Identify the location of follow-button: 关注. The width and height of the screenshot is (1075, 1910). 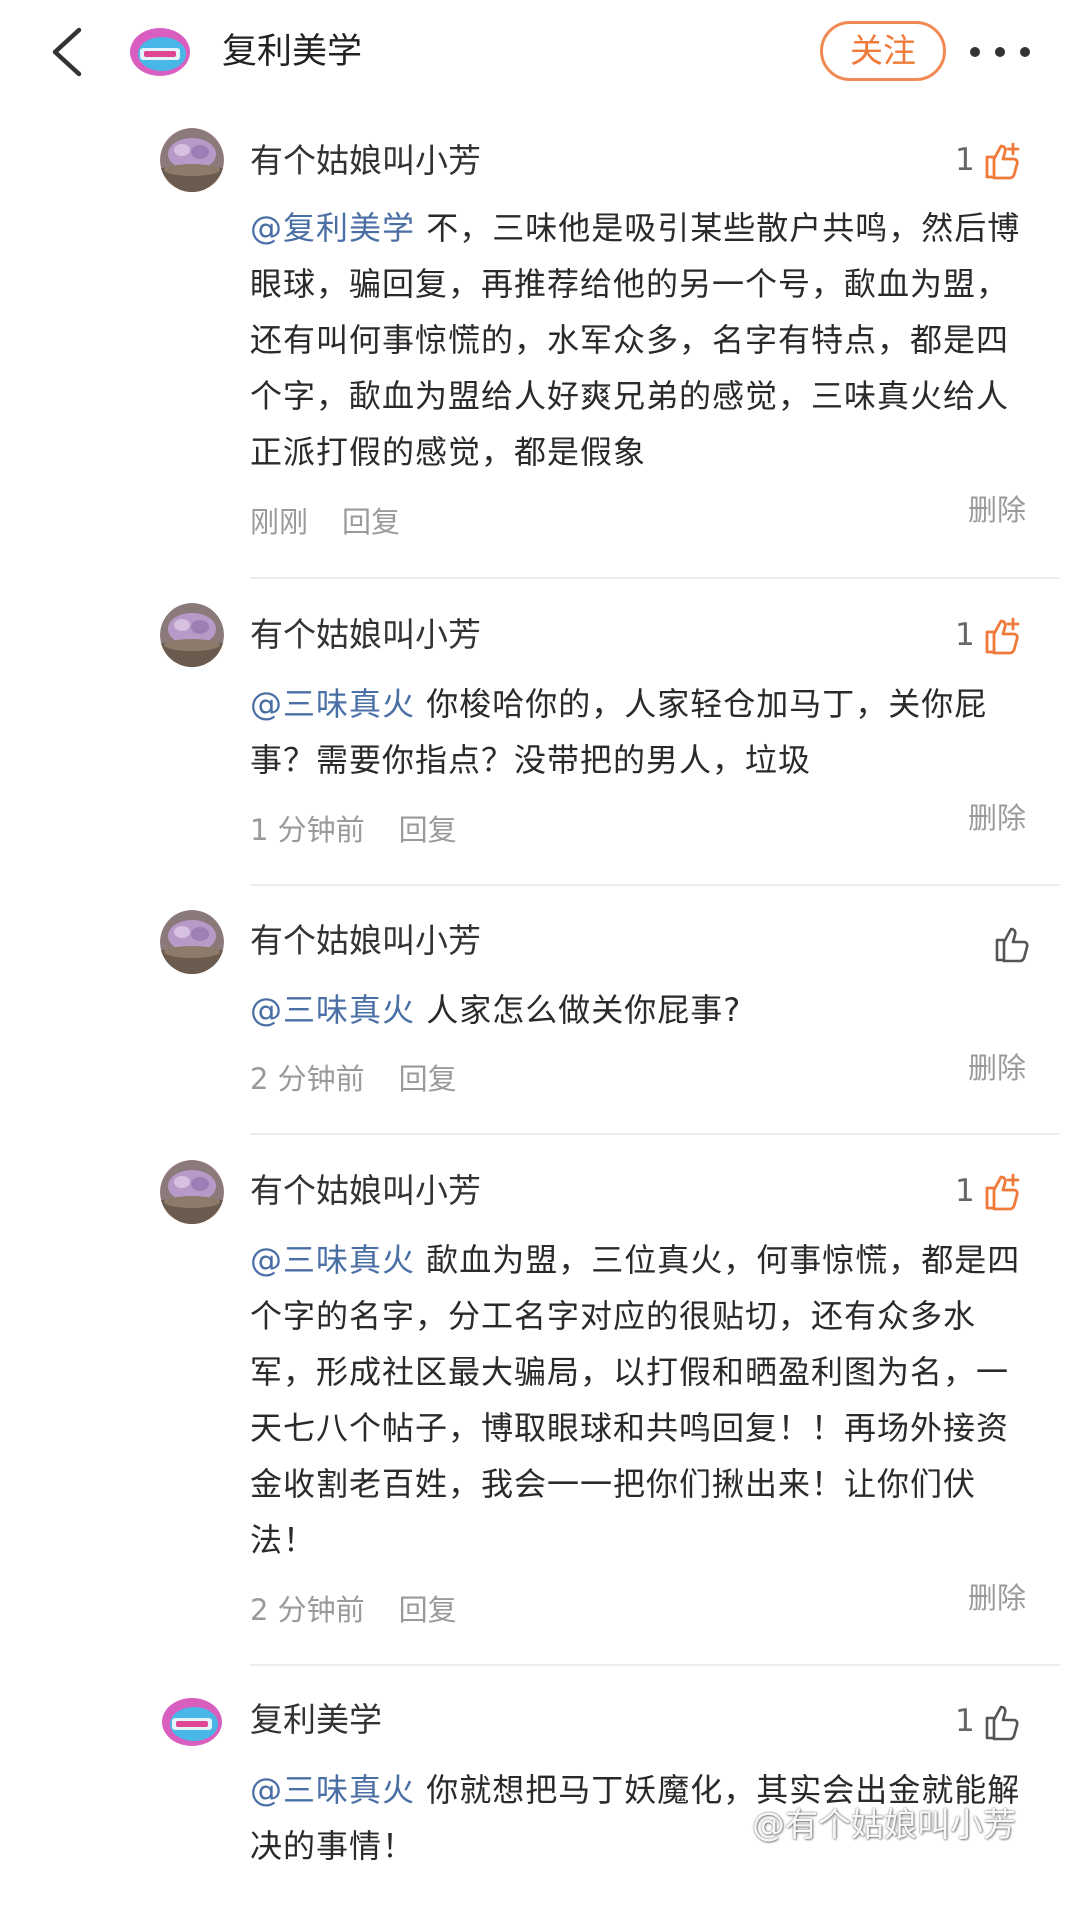
(883, 51).